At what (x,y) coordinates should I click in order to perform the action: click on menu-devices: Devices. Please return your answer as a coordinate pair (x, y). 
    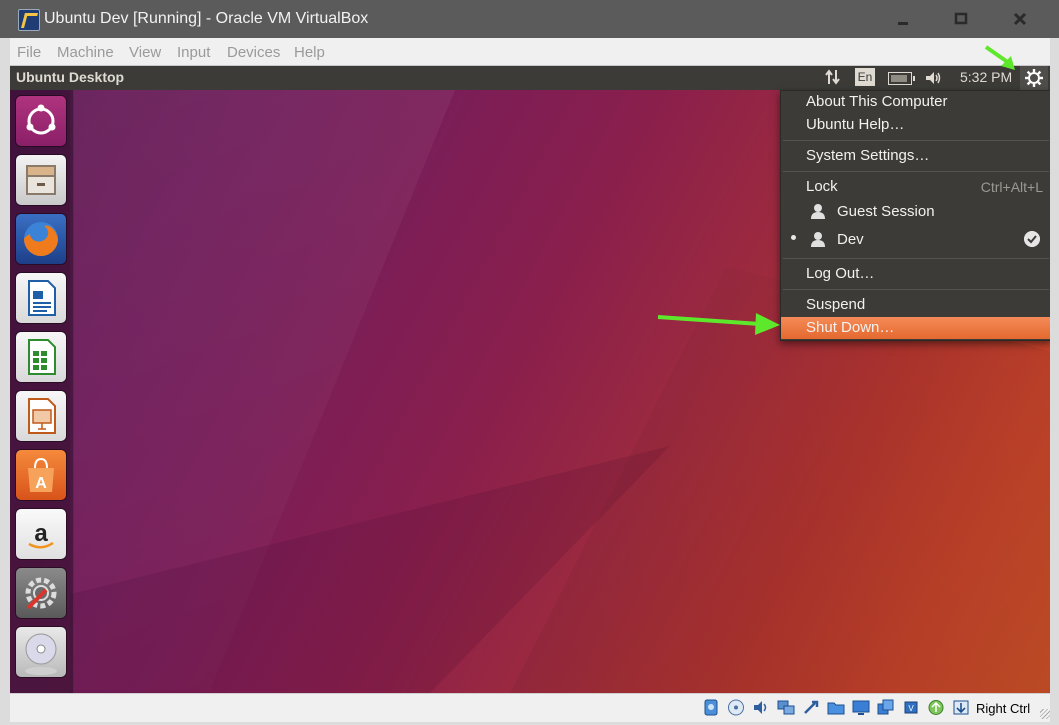
    Looking at the image, I should click on (253, 52).